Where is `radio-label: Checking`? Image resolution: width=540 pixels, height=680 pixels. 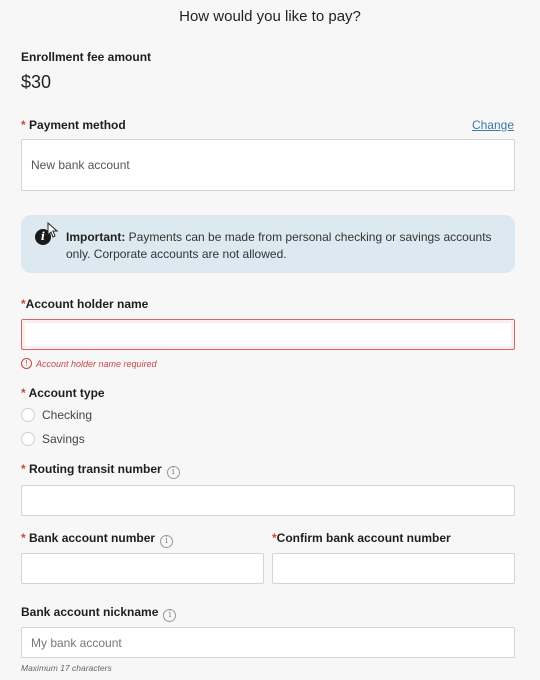
radio-label: Checking is located at coordinates (67, 415).